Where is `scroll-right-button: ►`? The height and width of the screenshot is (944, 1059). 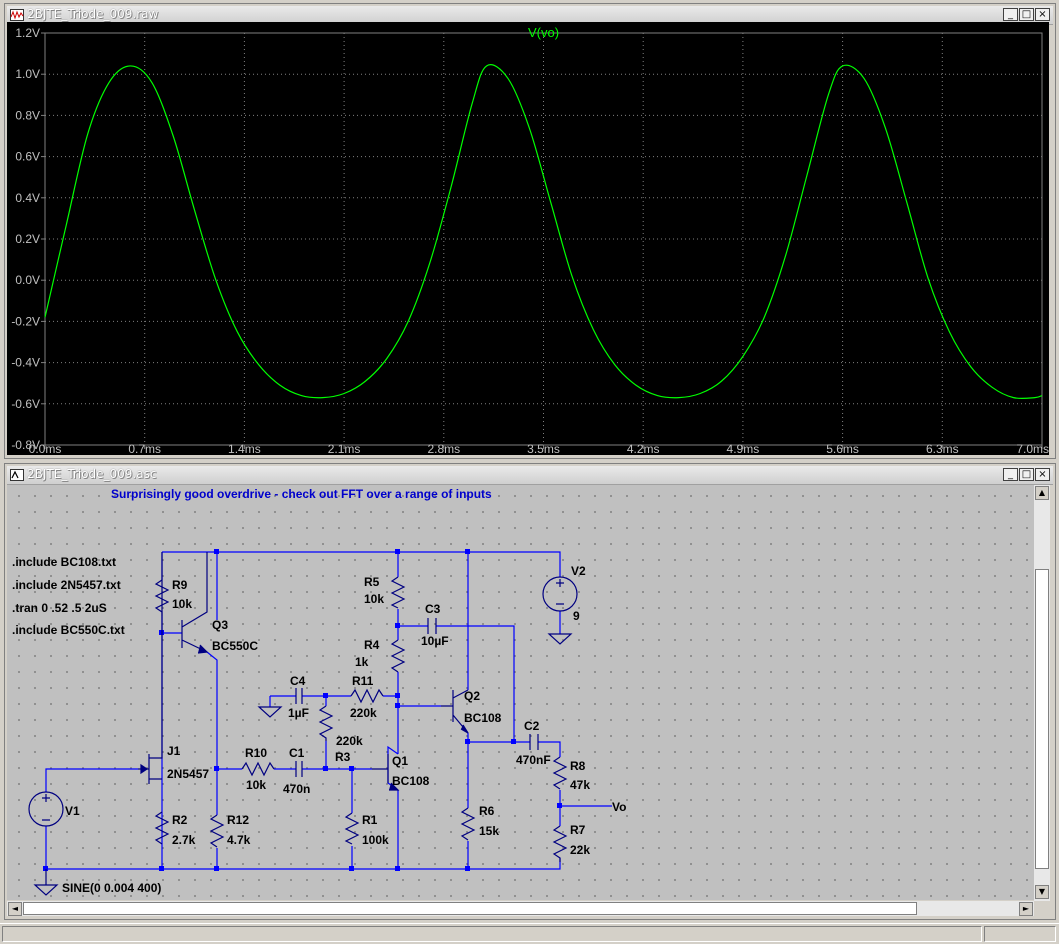
scroll-right-button: ► is located at coordinates (1026, 909).